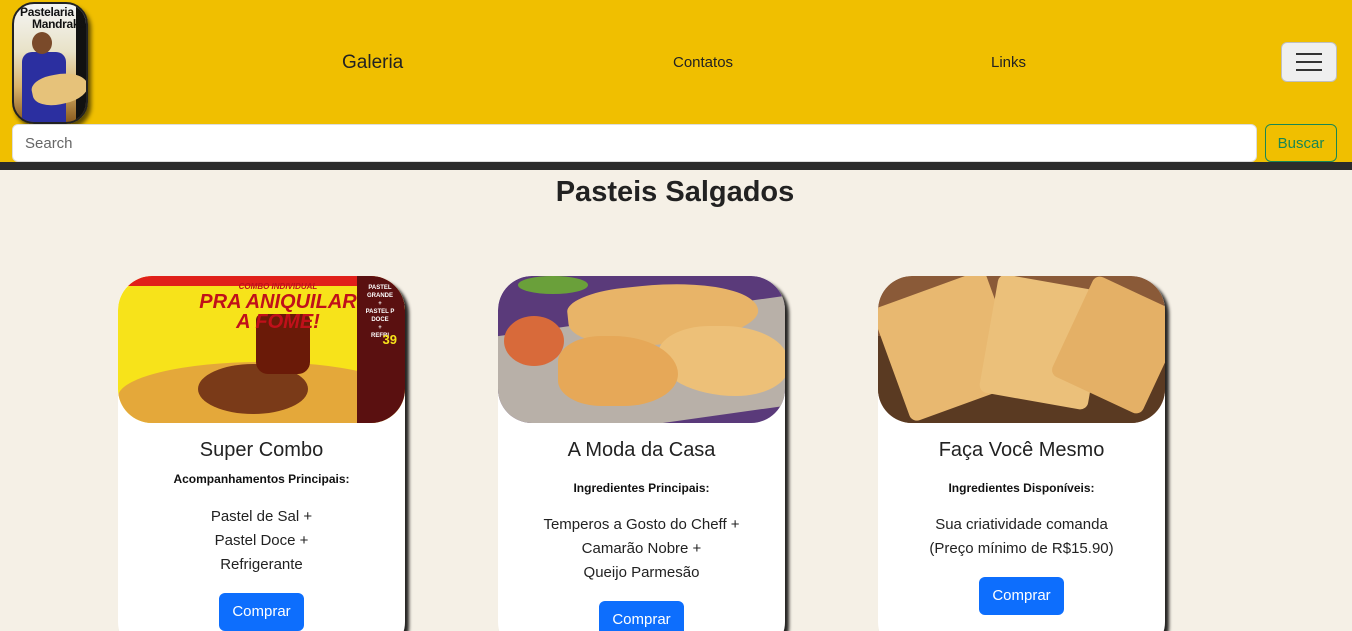  What do you see at coordinates (1021, 450) in the screenshot?
I see `product-title: Faça Você Mesmo` at bounding box center [1021, 450].